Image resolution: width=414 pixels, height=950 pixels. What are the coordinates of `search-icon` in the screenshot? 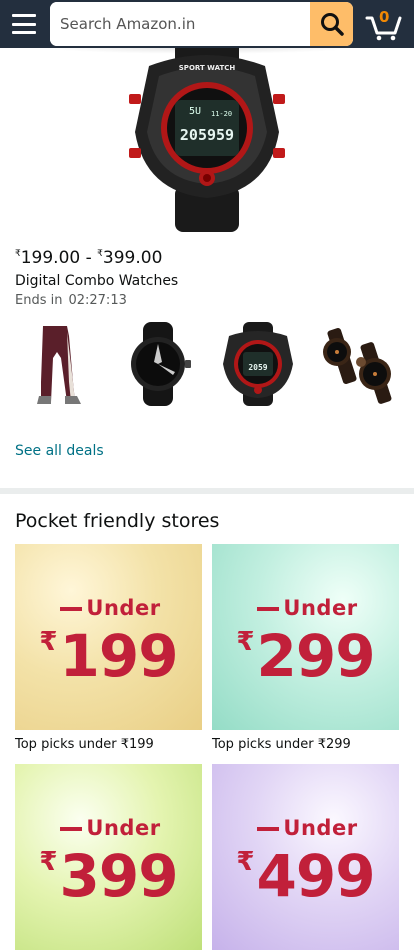 It's located at (332, 24).